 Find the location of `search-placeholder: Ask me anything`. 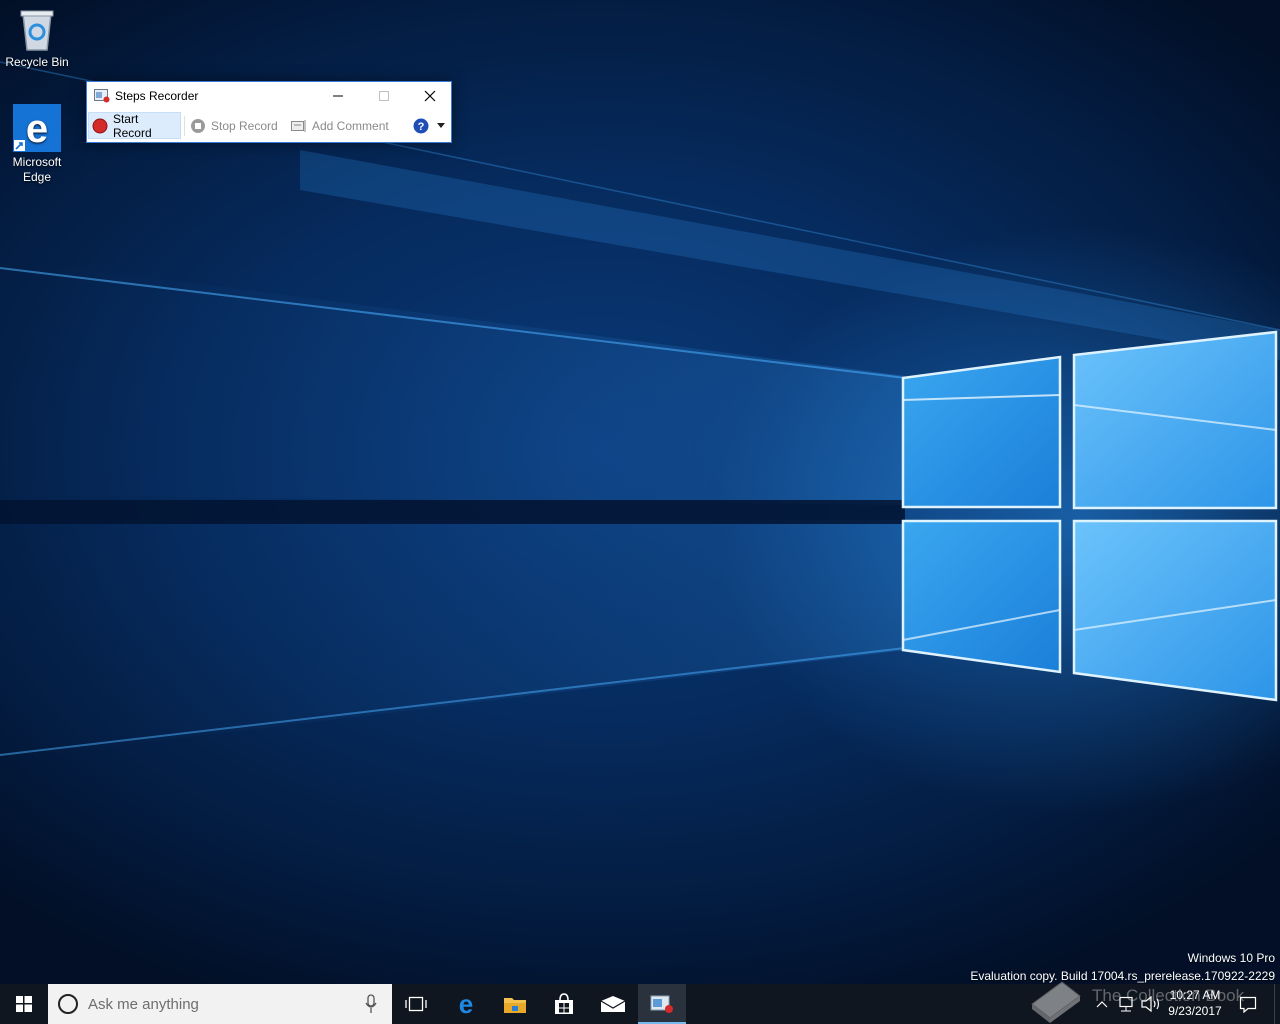

search-placeholder: Ask me anything is located at coordinates (143, 1004).